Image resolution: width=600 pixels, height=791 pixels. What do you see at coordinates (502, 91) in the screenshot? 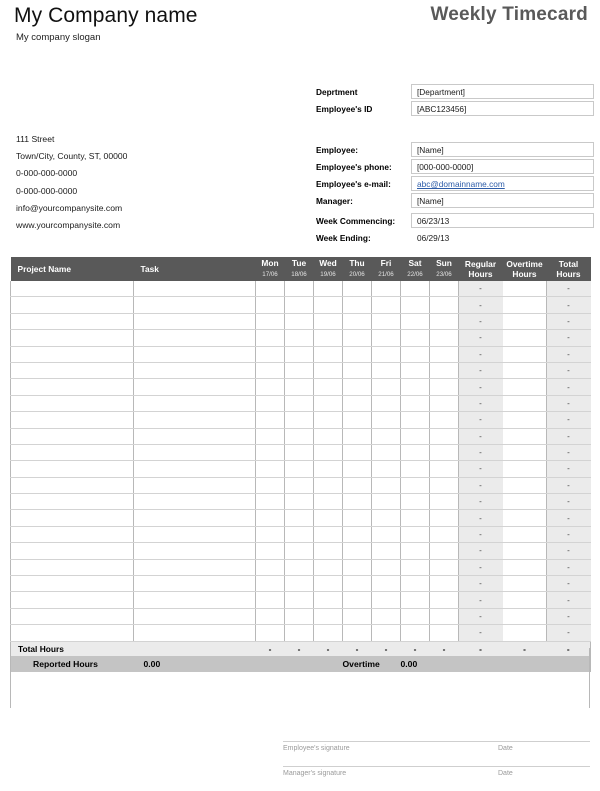
I see `department-input: [Department]` at bounding box center [502, 91].